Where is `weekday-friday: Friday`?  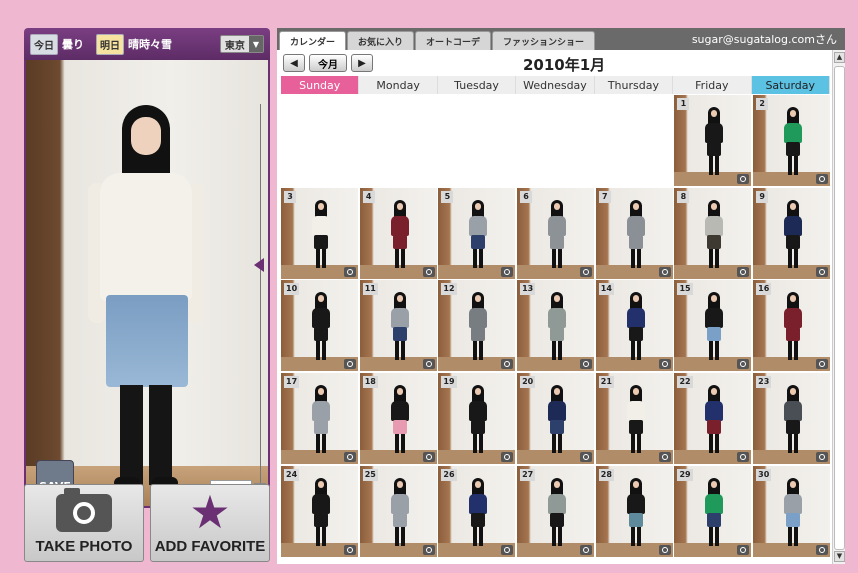
weekday-friday: Friday is located at coordinates (712, 85).